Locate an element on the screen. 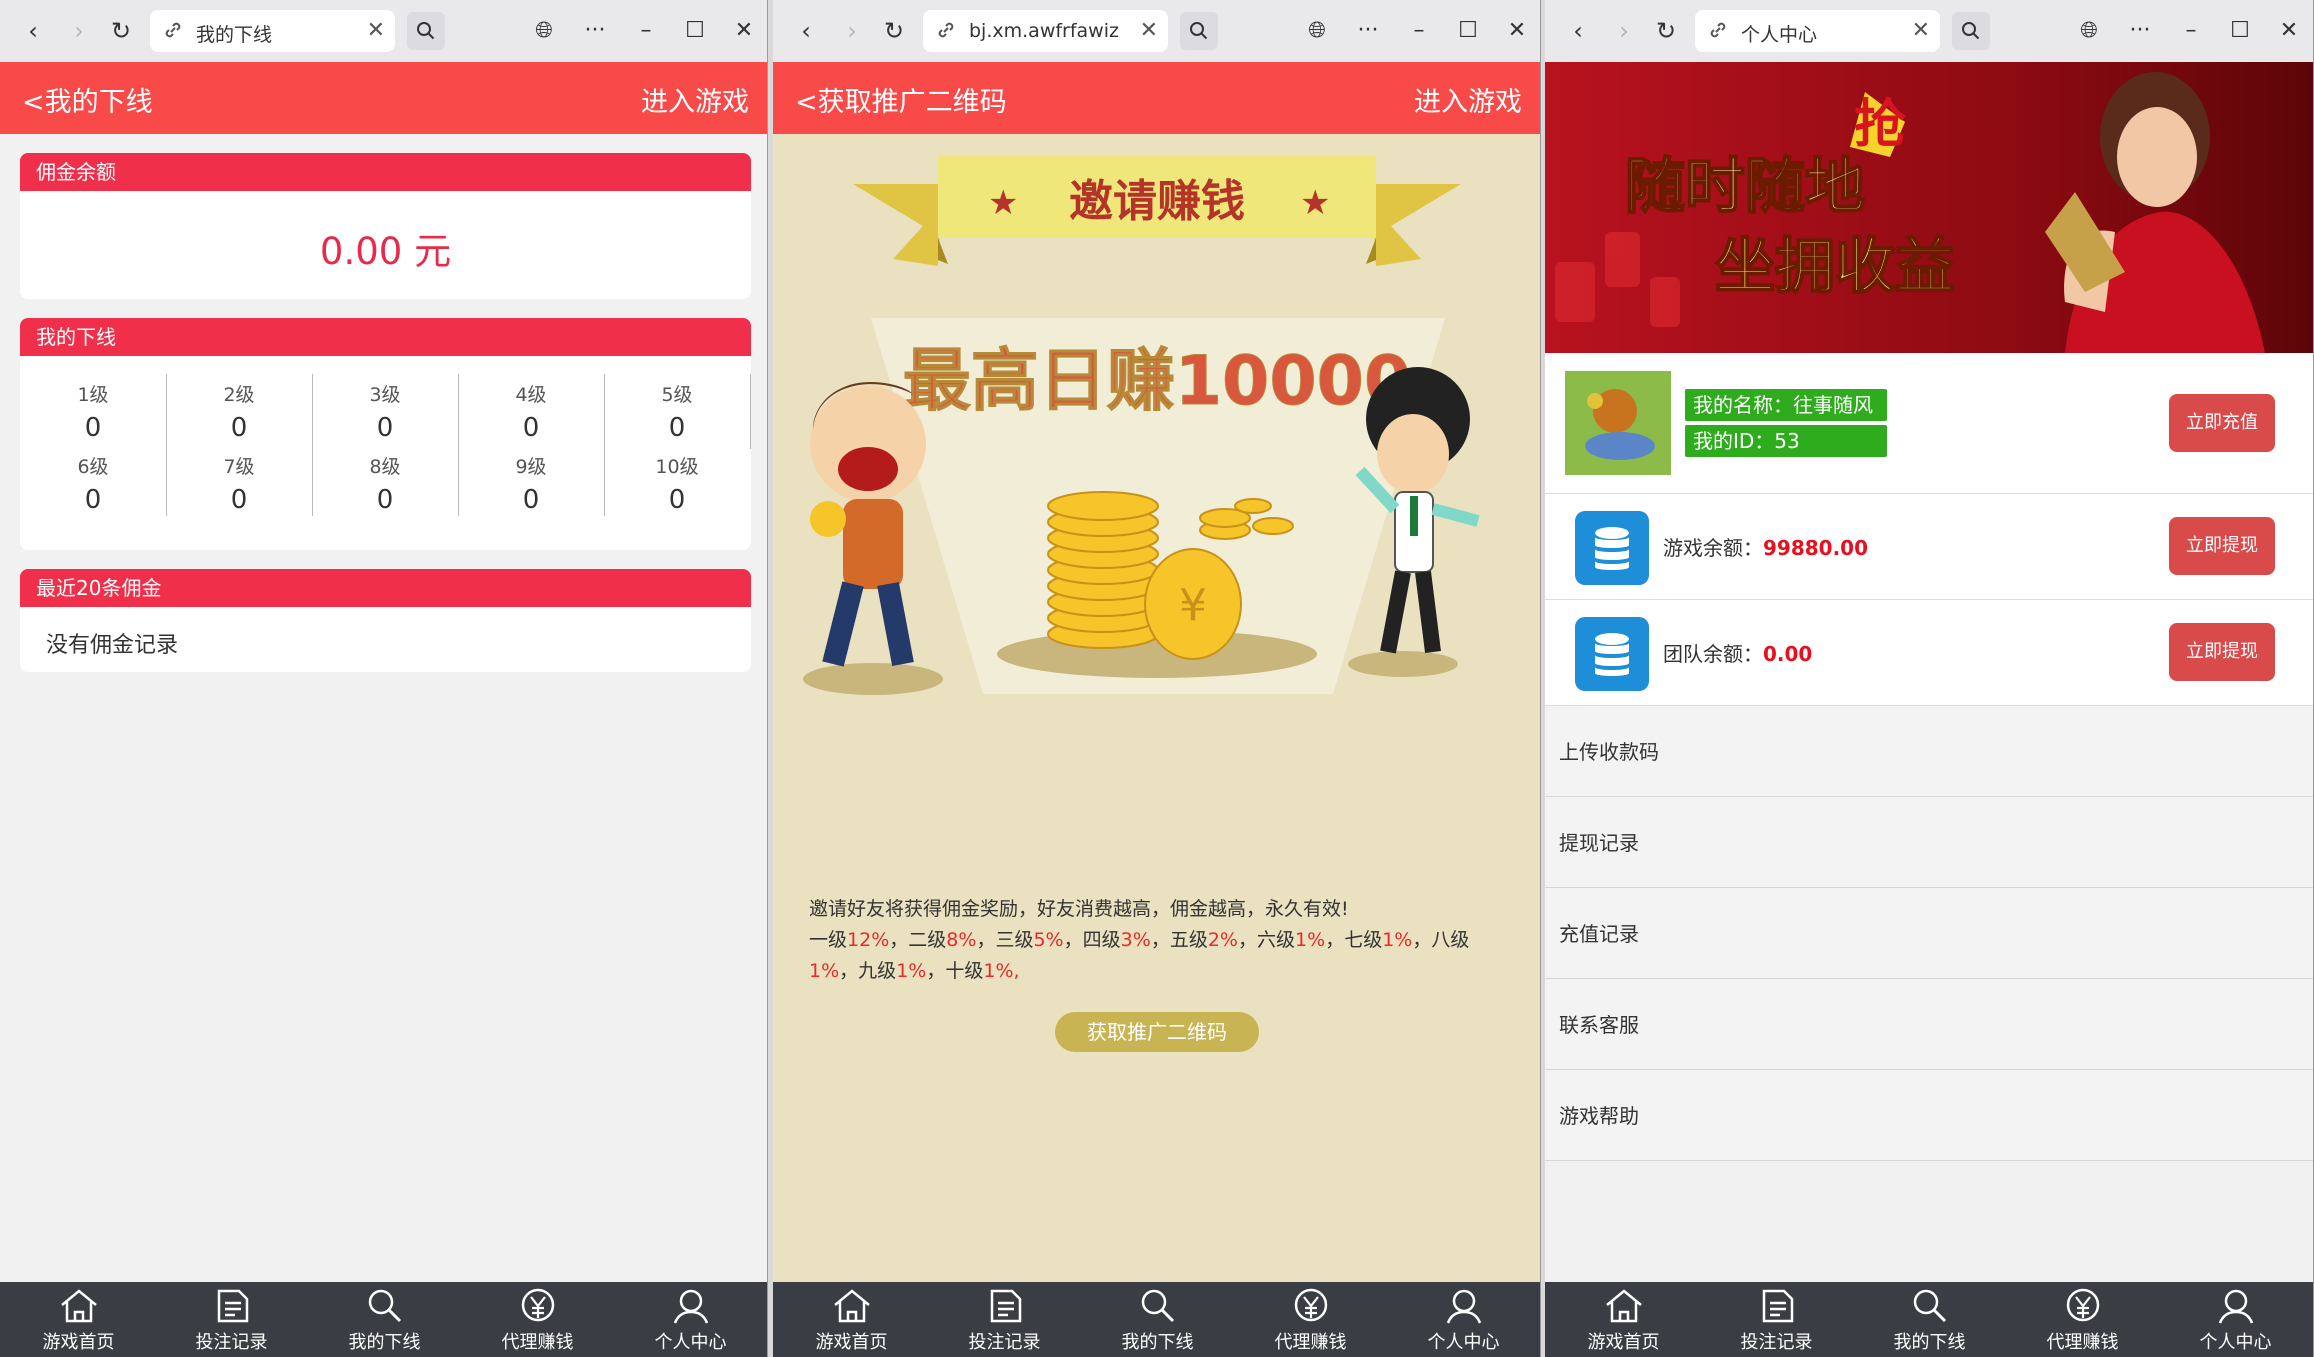  team-balance-row: 团队余额：0.00 立即提现 is located at coordinates (1929, 653).